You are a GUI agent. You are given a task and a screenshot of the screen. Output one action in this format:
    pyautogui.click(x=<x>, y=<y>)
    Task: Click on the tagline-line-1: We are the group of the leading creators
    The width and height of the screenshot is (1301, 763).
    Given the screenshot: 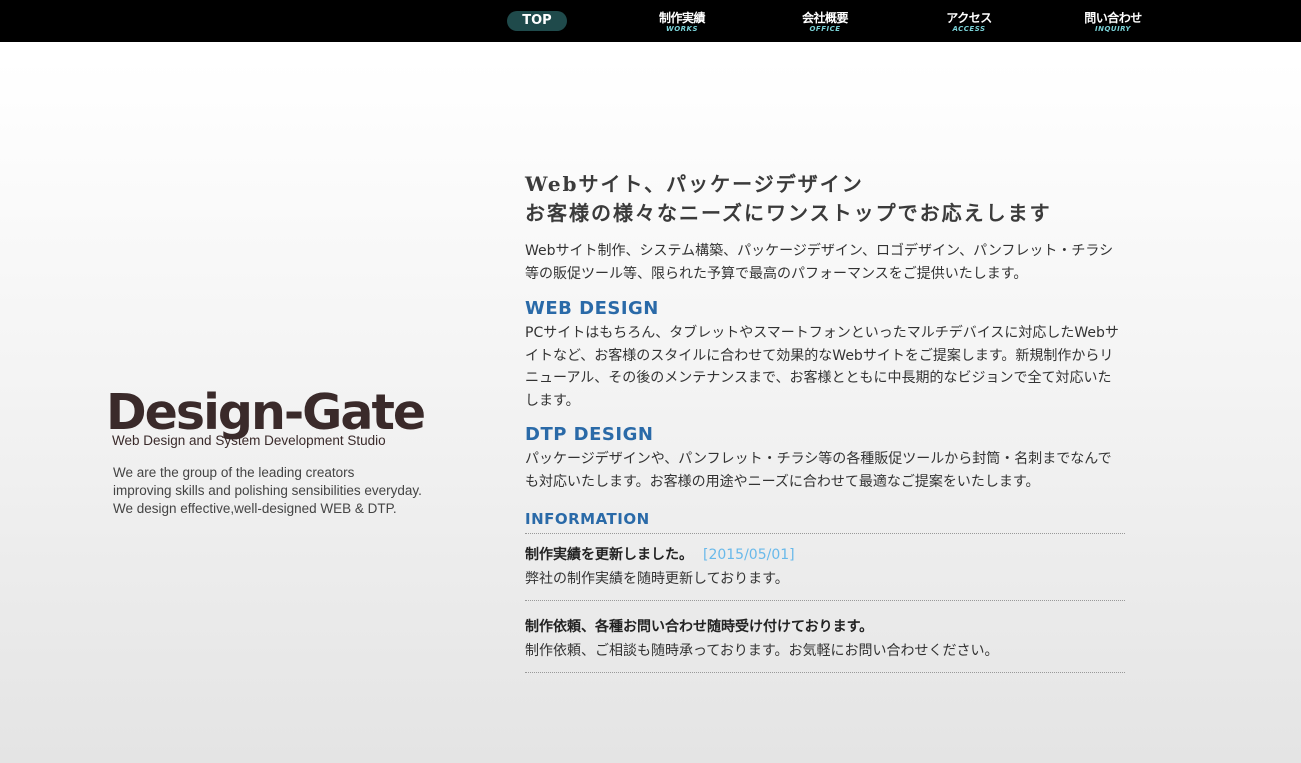 What is the action you would take?
    pyautogui.click(x=234, y=472)
    